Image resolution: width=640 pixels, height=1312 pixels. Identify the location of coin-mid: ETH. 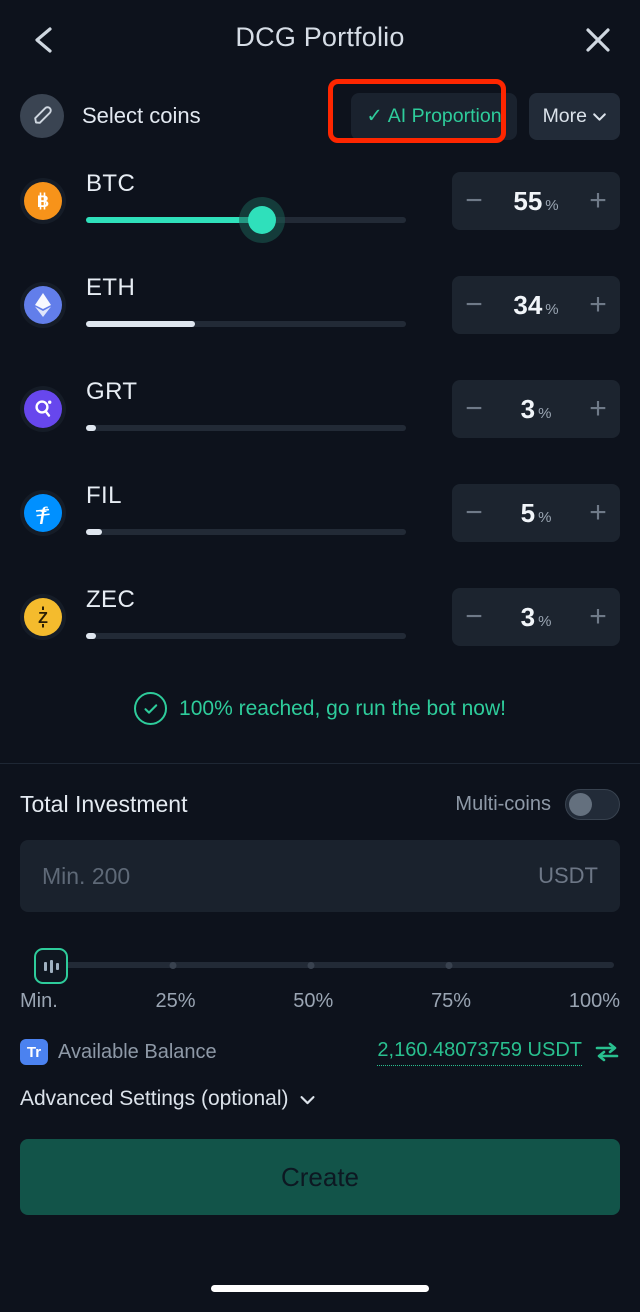
(269, 296).